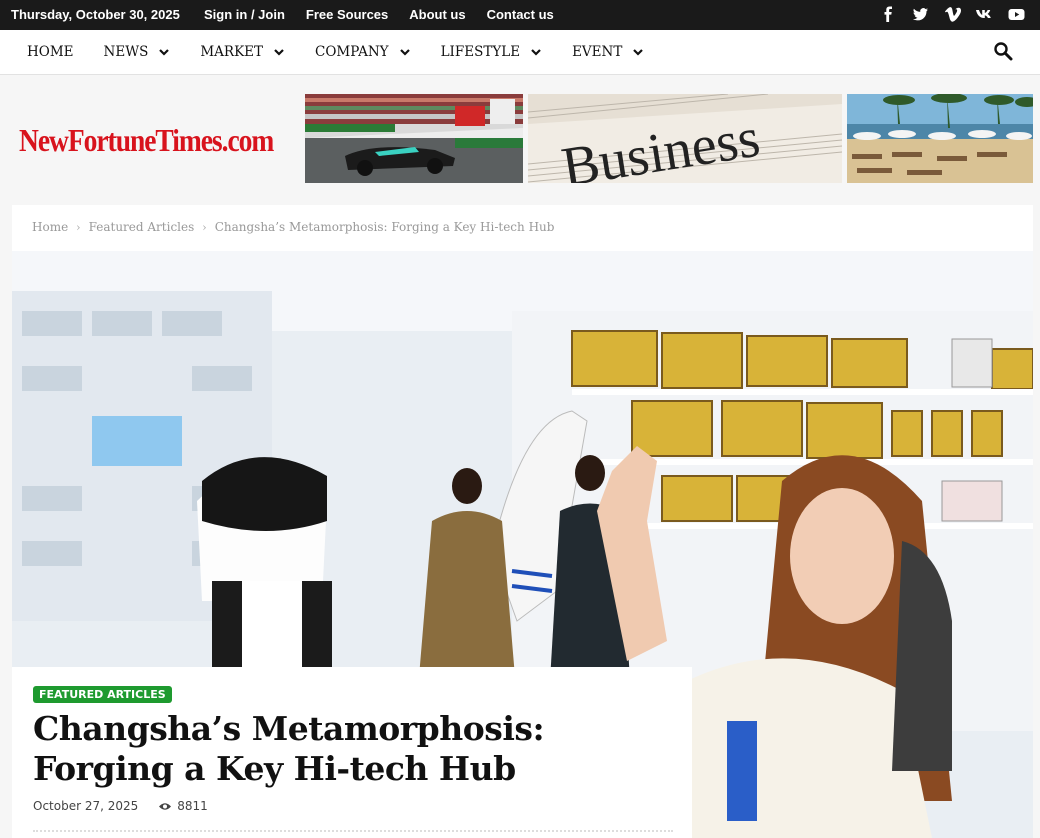  I want to click on nav-home-label: HOME, so click(50, 52).